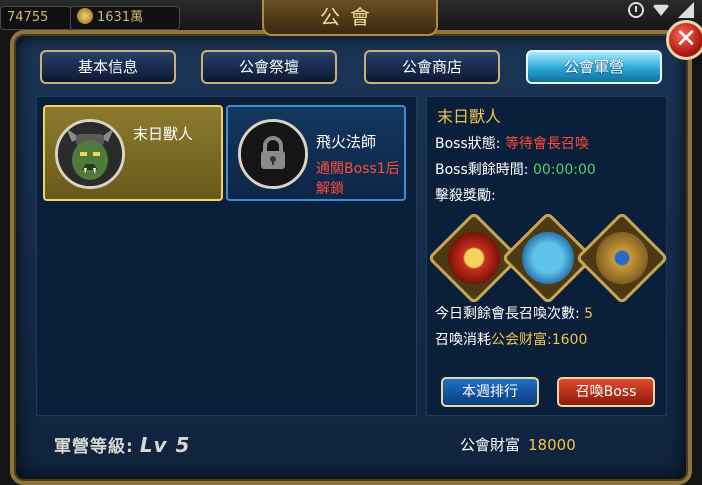 The width and height of the screenshot is (702, 485). What do you see at coordinates (358, 179) in the screenshot?
I see `unlock-condition: 通關Boss1后解鎖` at bounding box center [358, 179].